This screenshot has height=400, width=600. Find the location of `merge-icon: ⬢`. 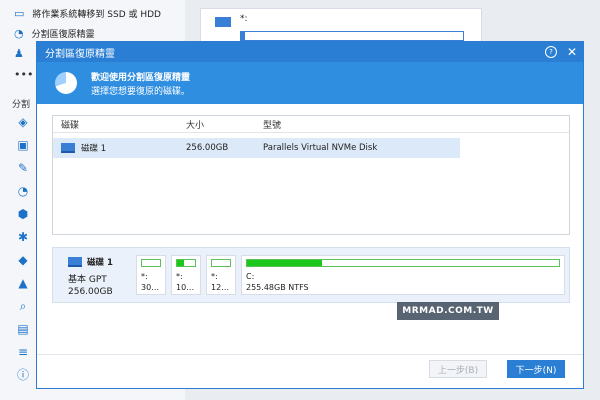

merge-icon: ⬢ is located at coordinates (23, 214).